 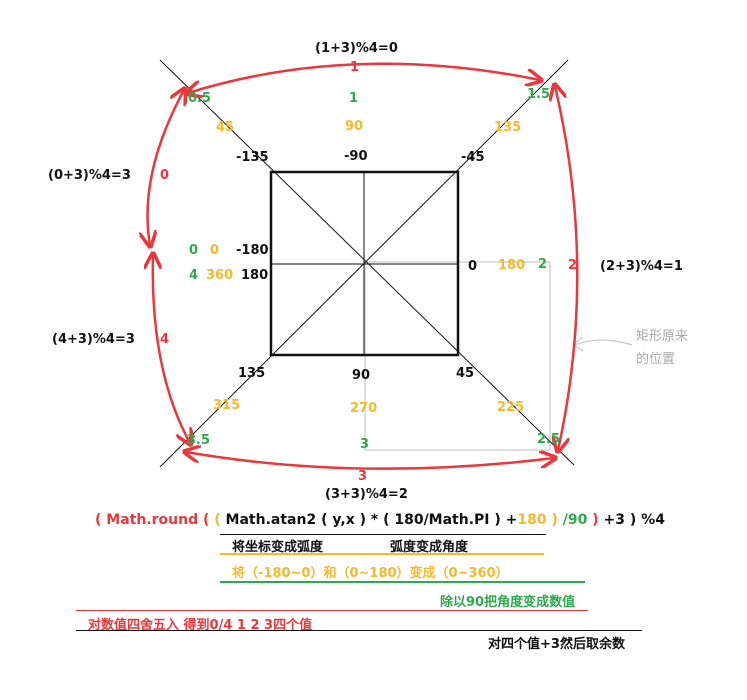 What do you see at coordinates (508, 602) in the screenshot?
I see `note-divide-90: 除以90把角度变成数值` at bounding box center [508, 602].